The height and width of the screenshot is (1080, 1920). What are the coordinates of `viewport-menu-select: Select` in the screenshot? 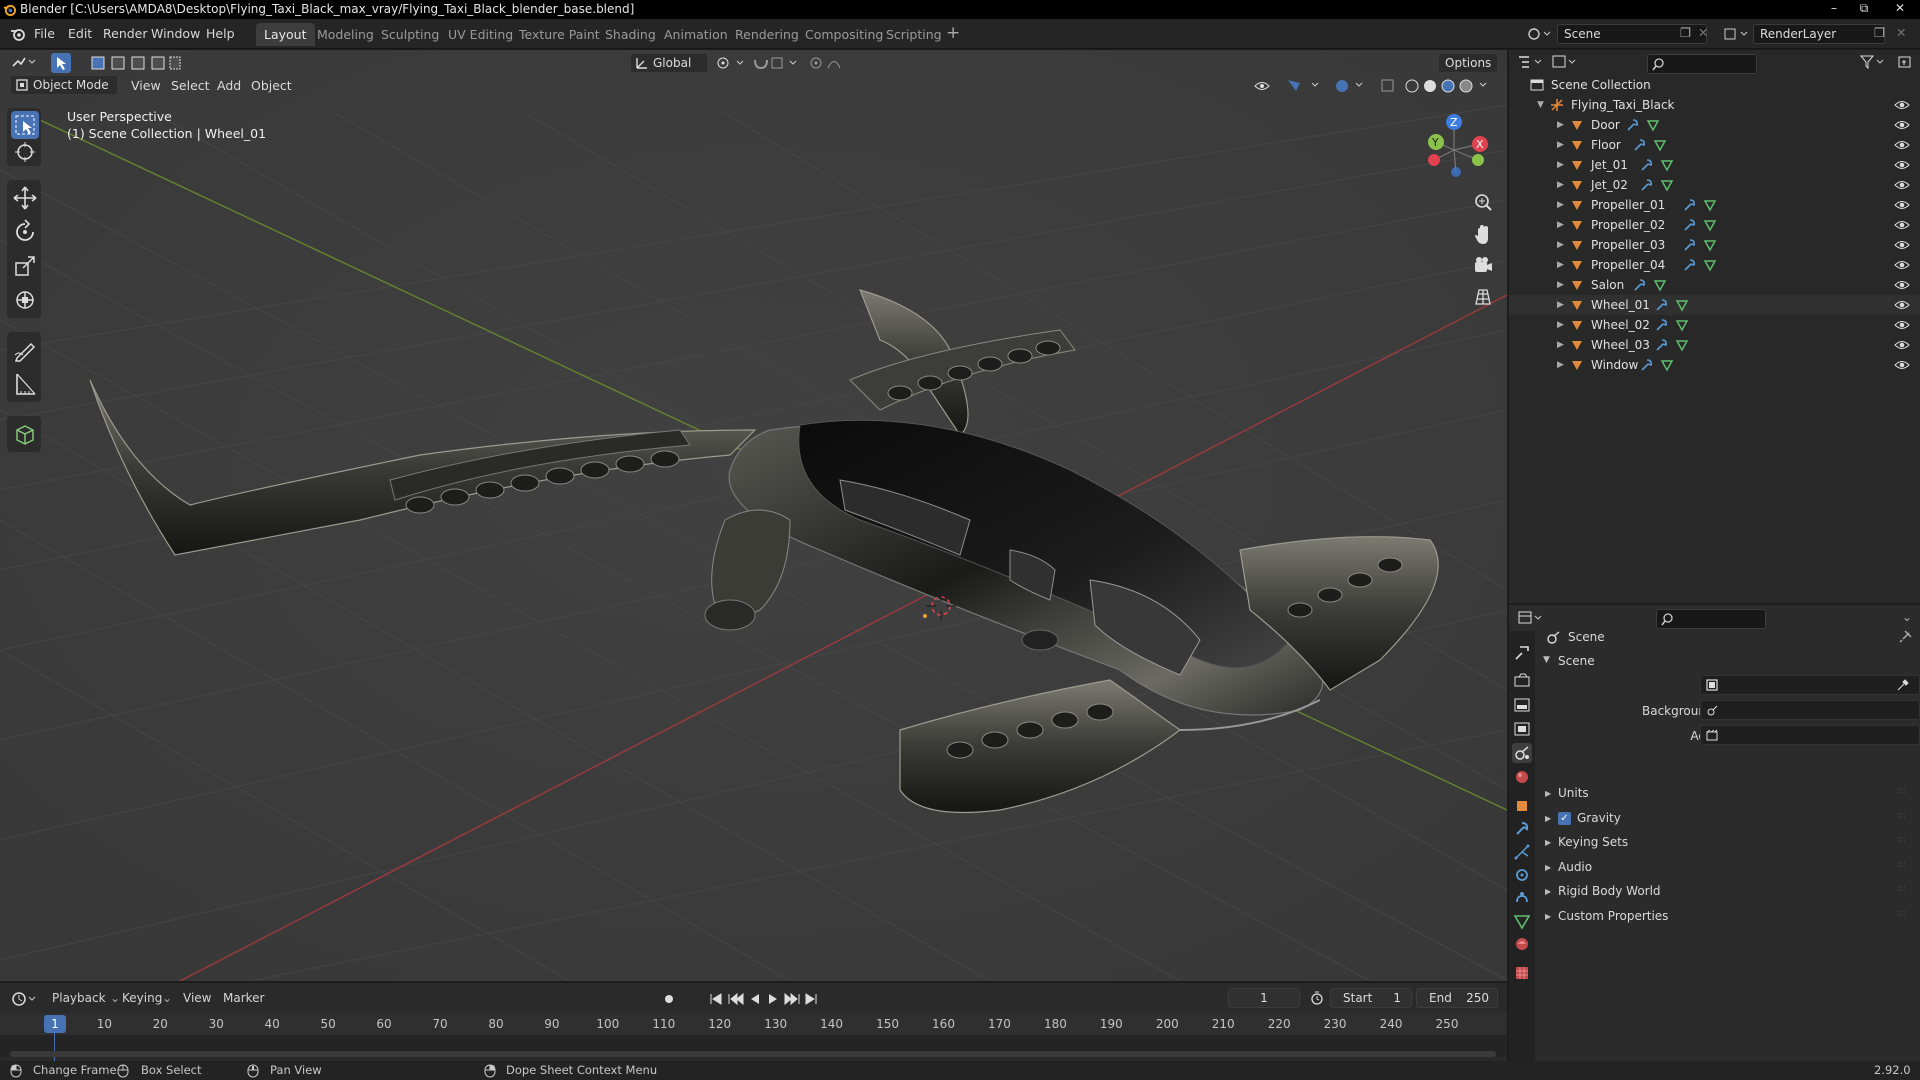 It's located at (190, 85).